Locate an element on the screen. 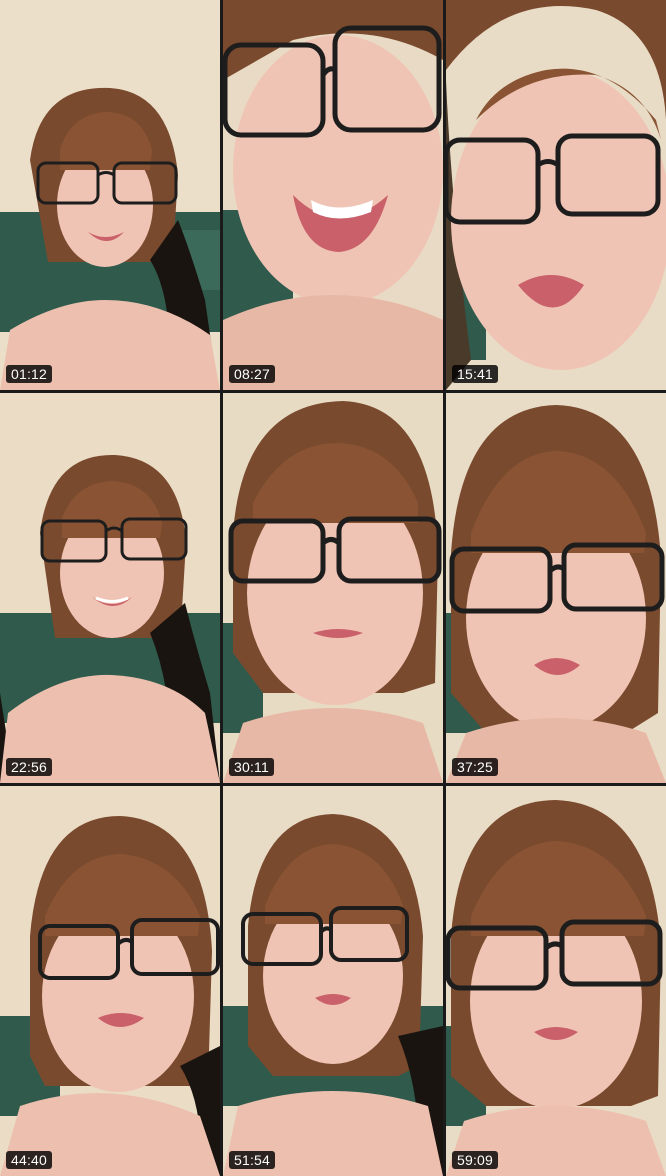 Image resolution: width=666 pixels, height=1176 pixels. video-thumbnail: 08:27 is located at coordinates (333, 195).